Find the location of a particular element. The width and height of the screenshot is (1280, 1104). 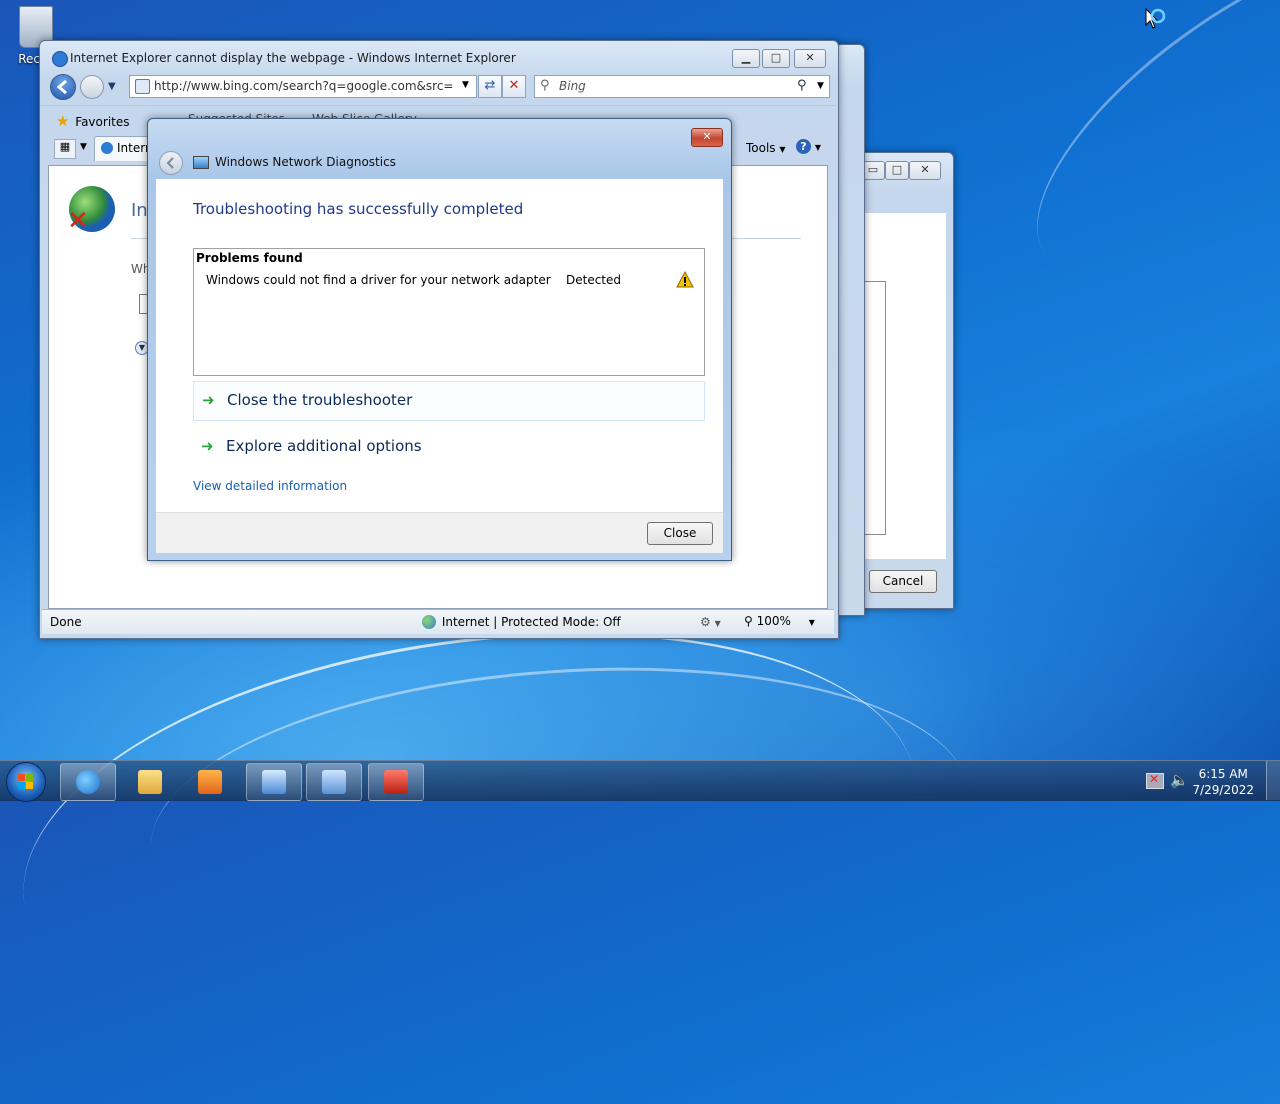

clock-date: 7/29/2022 is located at coordinates (1223, 790).